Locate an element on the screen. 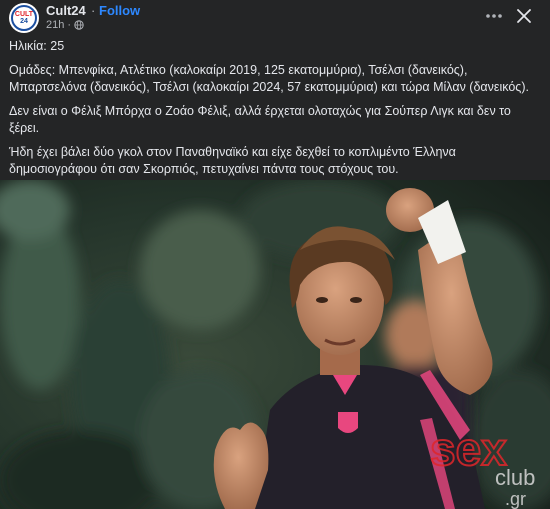  watermark-sub: club is located at coordinates (515, 477).